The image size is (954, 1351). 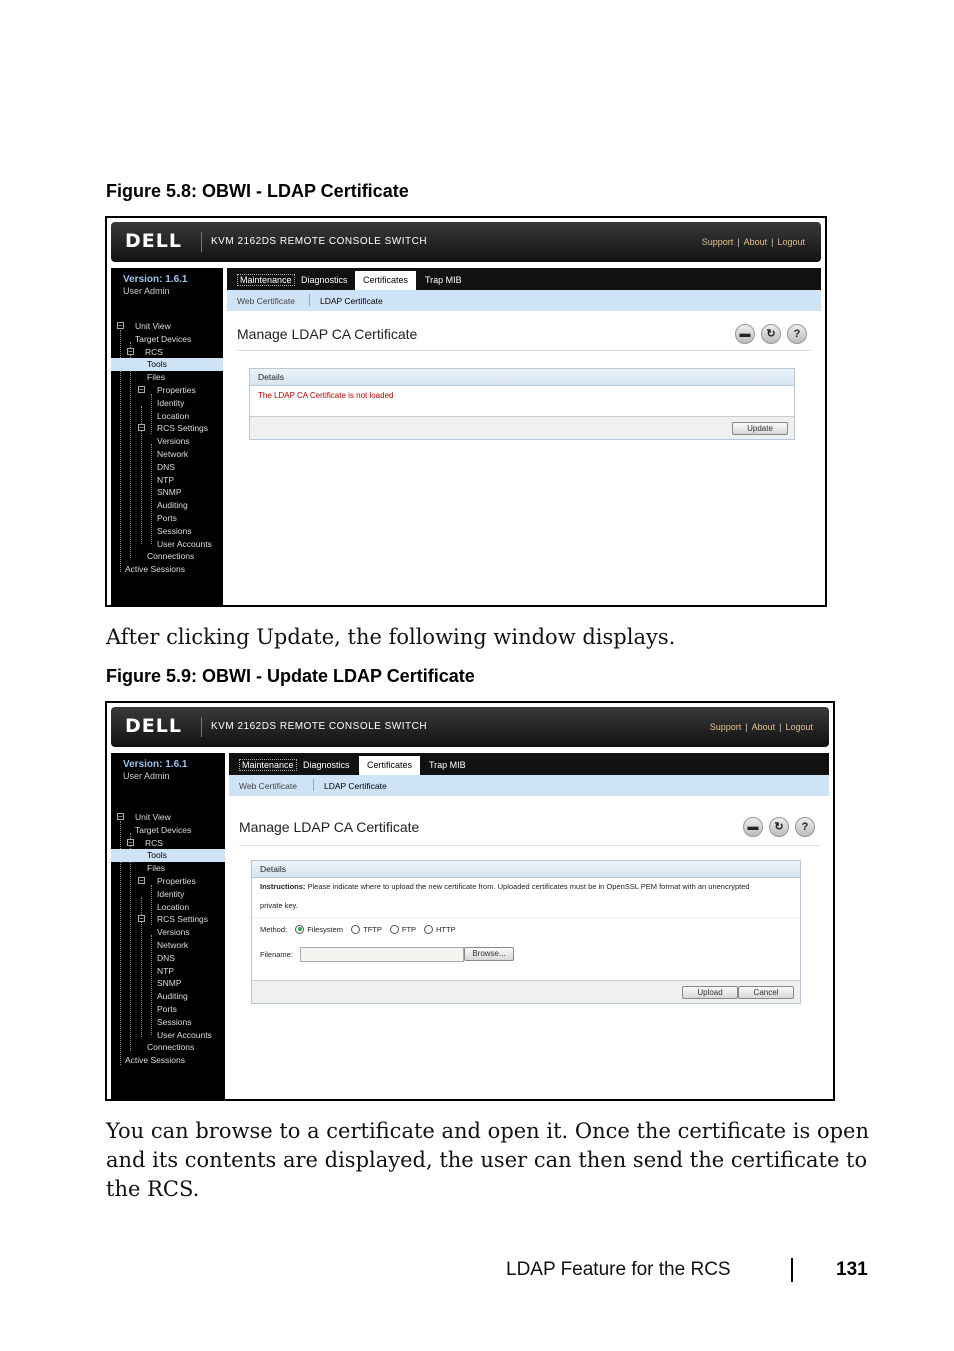 I want to click on page-number: 131, so click(x=852, y=1269).